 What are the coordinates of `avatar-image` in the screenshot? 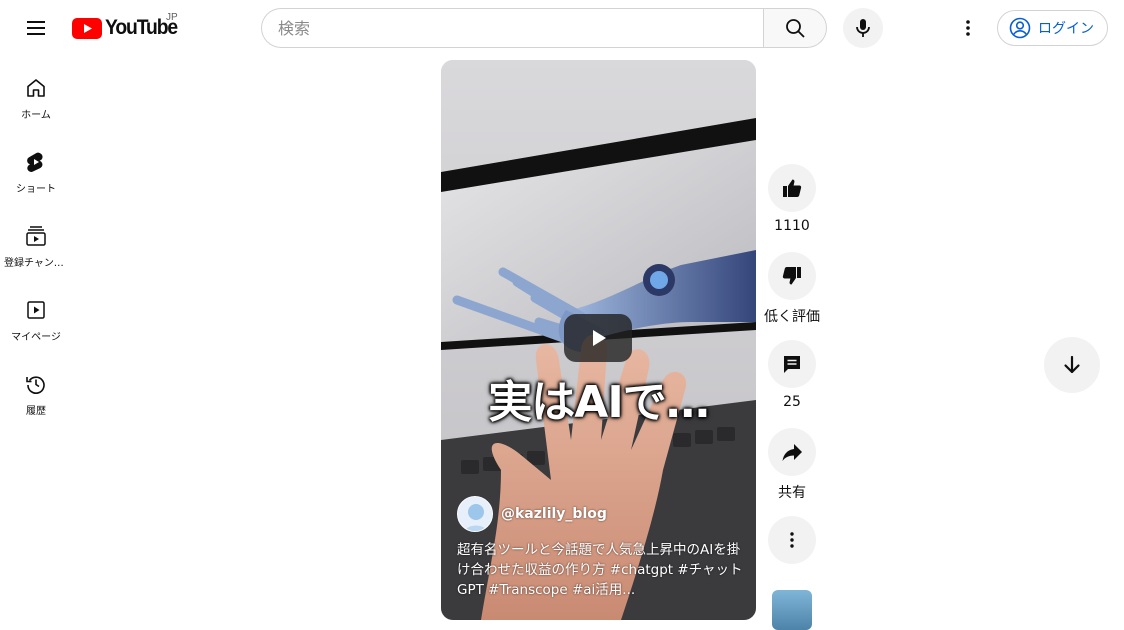 It's located at (475, 514).